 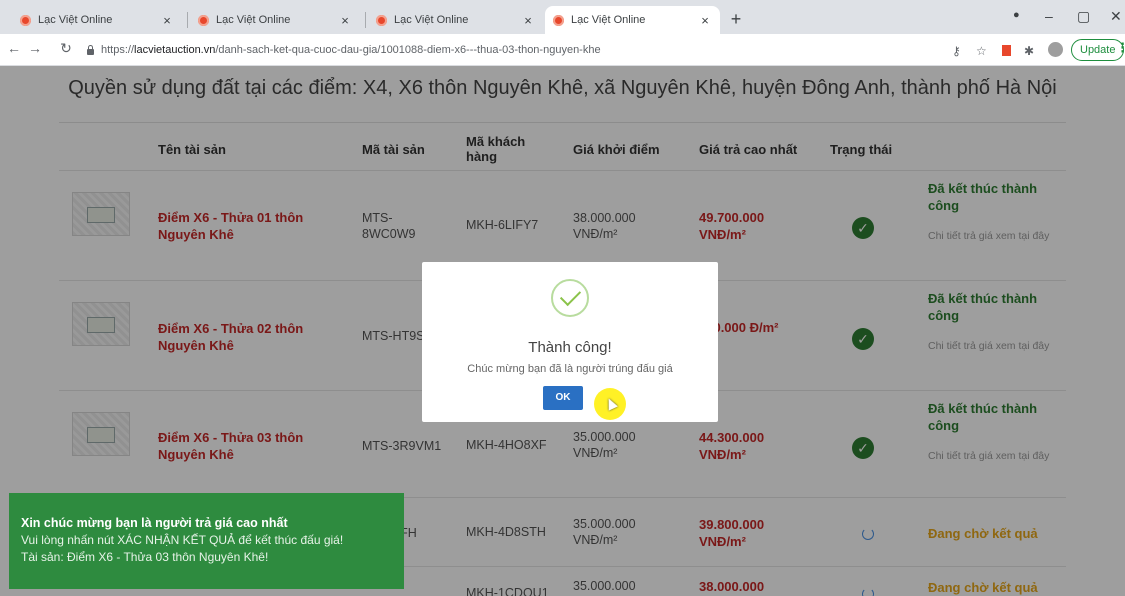 What do you see at coordinates (570, 298) in the screenshot?
I see `success-check-icon` at bounding box center [570, 298].